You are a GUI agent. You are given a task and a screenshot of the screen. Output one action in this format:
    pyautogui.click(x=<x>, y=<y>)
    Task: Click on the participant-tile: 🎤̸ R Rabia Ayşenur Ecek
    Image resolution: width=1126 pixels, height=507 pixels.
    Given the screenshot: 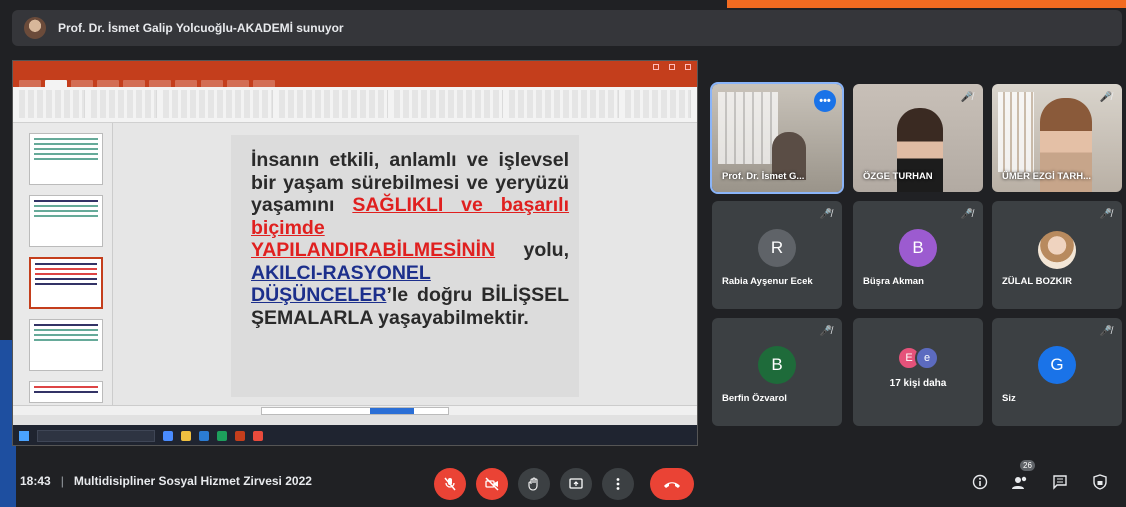 What is the action you would take?
    pyautogui.click(x=777, y=255)
    